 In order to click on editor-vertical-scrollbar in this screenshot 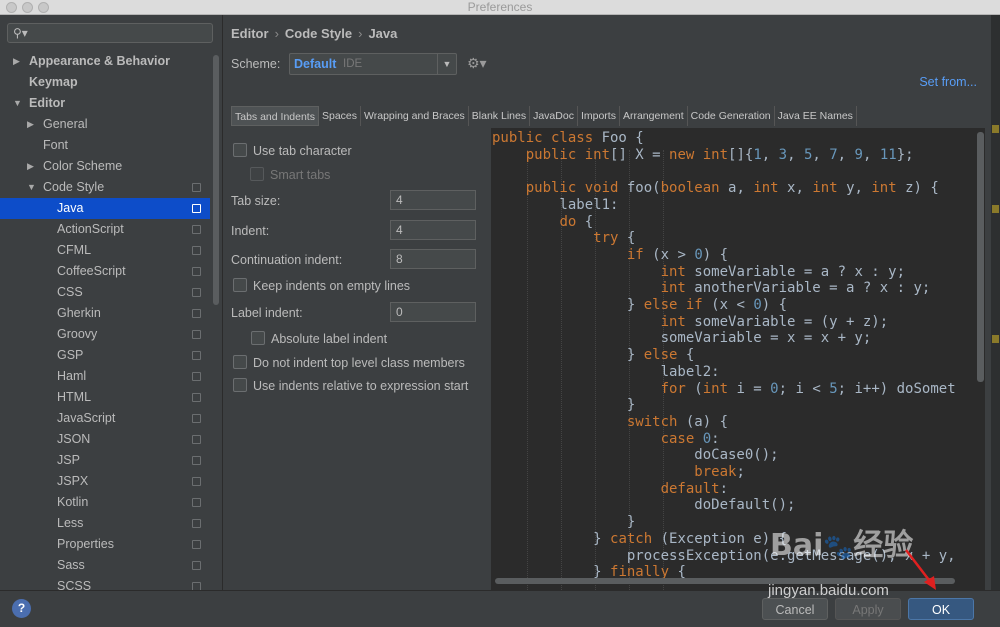, I will do `click(980, 257)`.